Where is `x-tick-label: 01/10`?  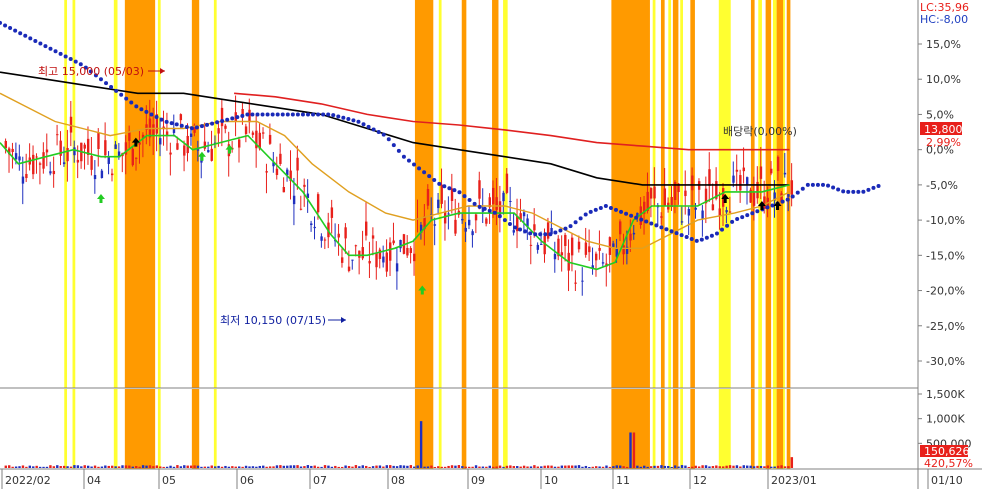 x-tick-label: 01/10 is located at coordinates (947, 480).